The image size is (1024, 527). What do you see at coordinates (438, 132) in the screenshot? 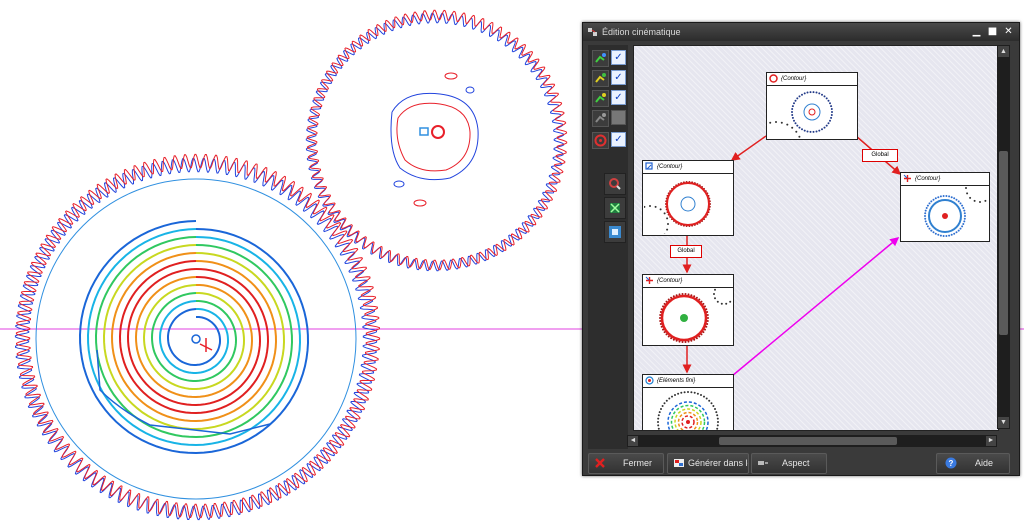
I see `small-gear-hub` at bounding box center [438, 132].